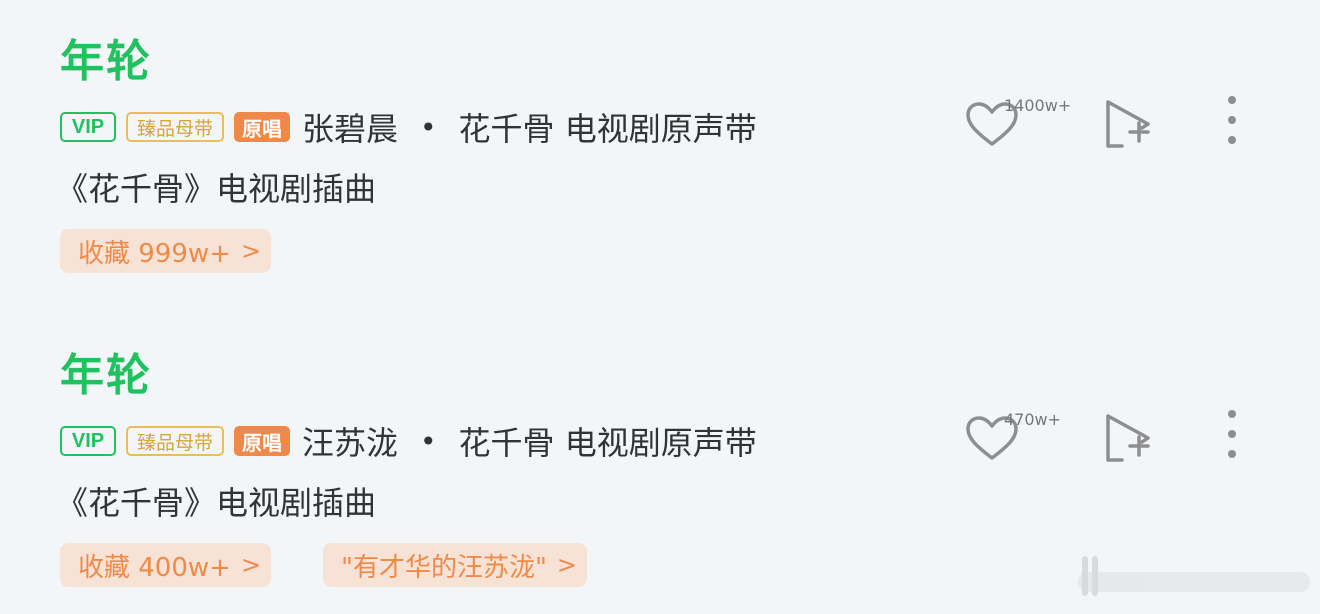 This screenshot has width=1320, height=614. I want to click on like-count: 470w+, so click(1033, 419).